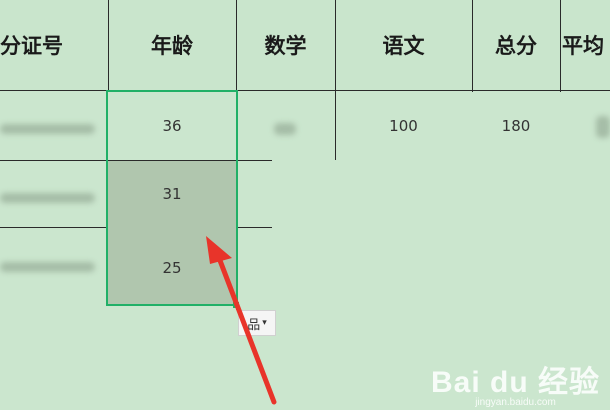 This screenshot has width=610, height=410. What do you see at coordinates (285, 45) in the screenshot?
I see `column-header-math: 数学` at bounding box center [285, 45].